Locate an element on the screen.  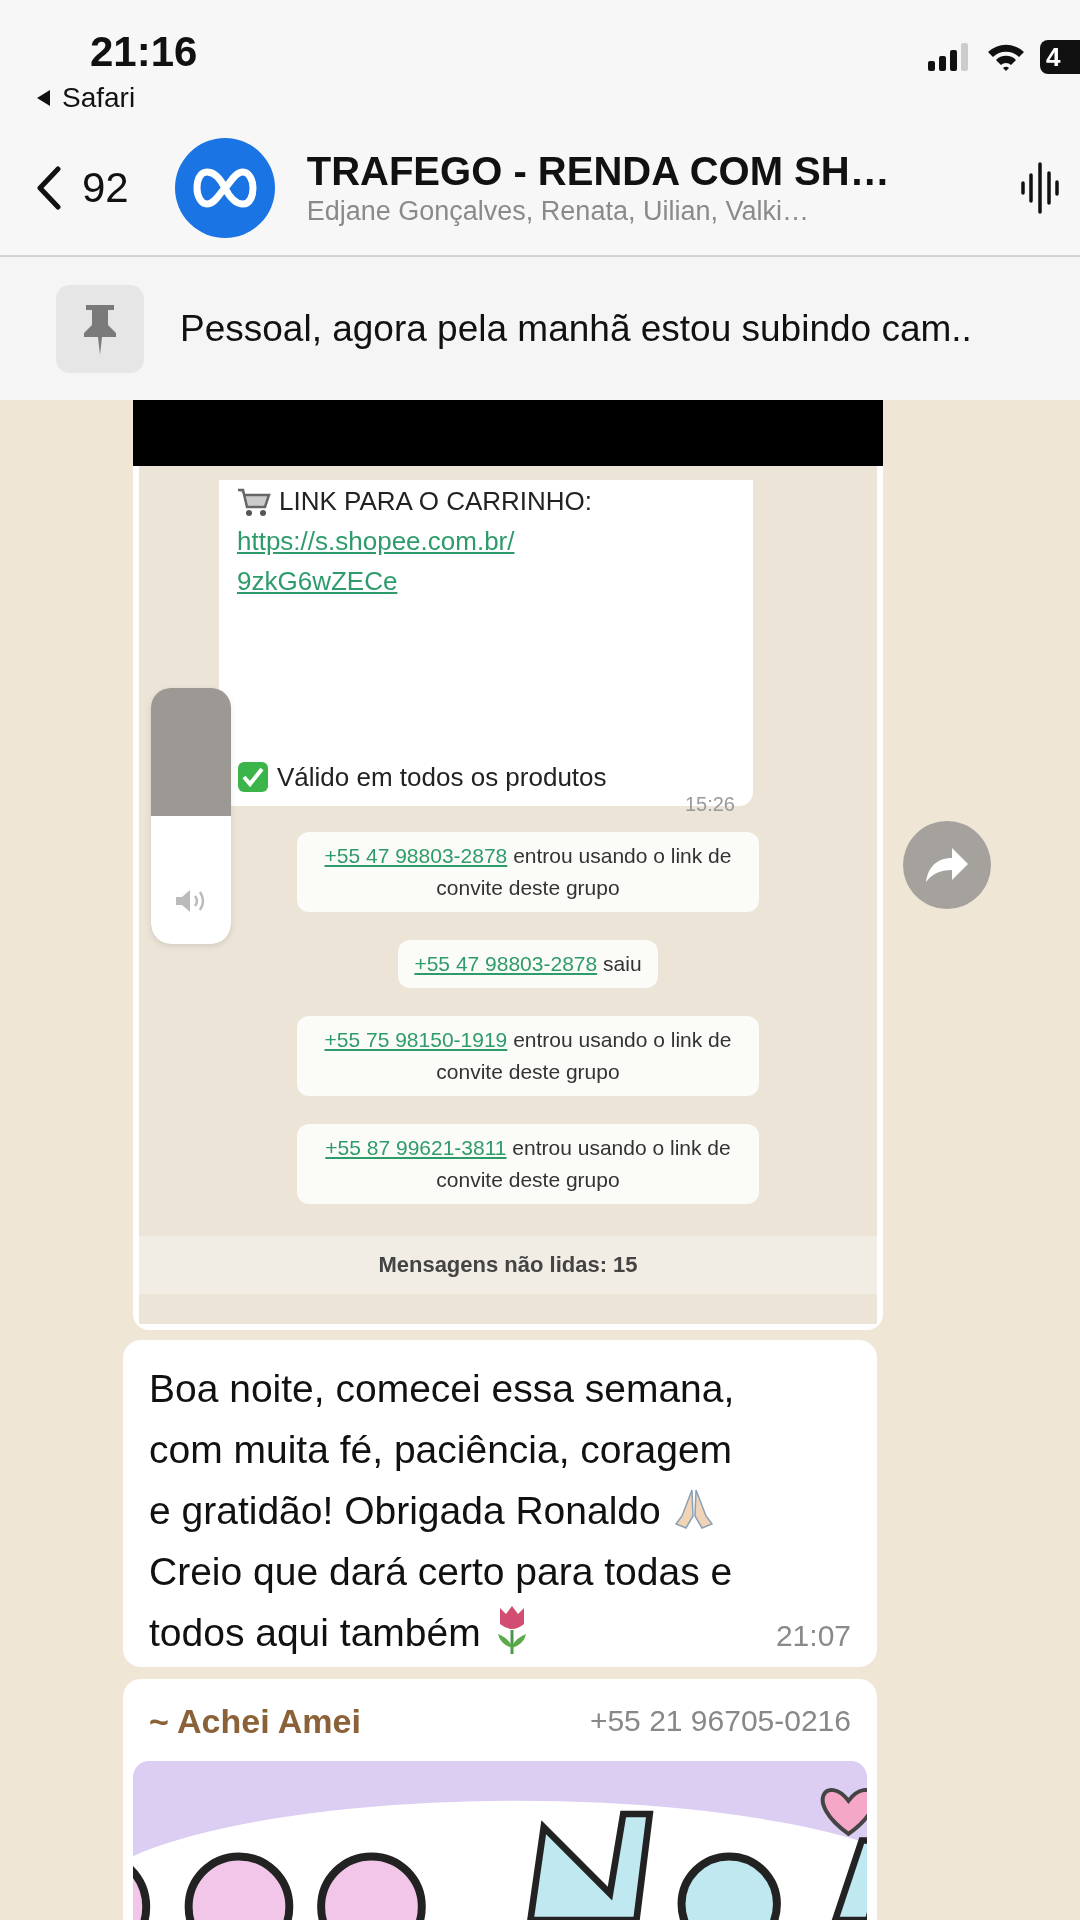
message-text: LINK PARA O CARRINHO: is located at coordinates (436, 501).